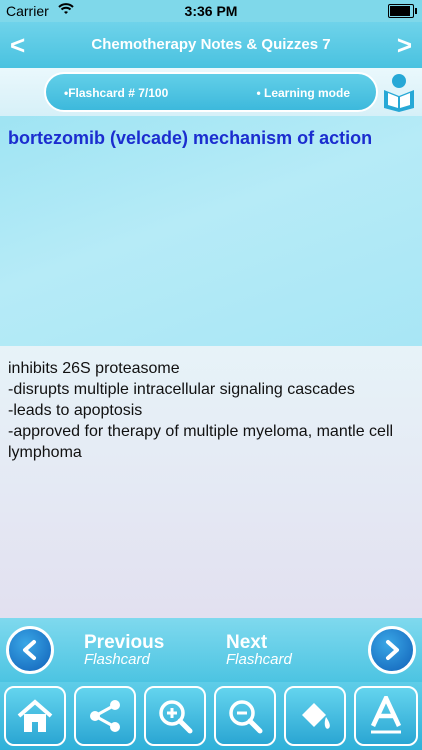 This screenshot has height=750, width=422. Describe the element at coordinates (315, 716) in the screenshot. I see `theme-color-button` at that location.